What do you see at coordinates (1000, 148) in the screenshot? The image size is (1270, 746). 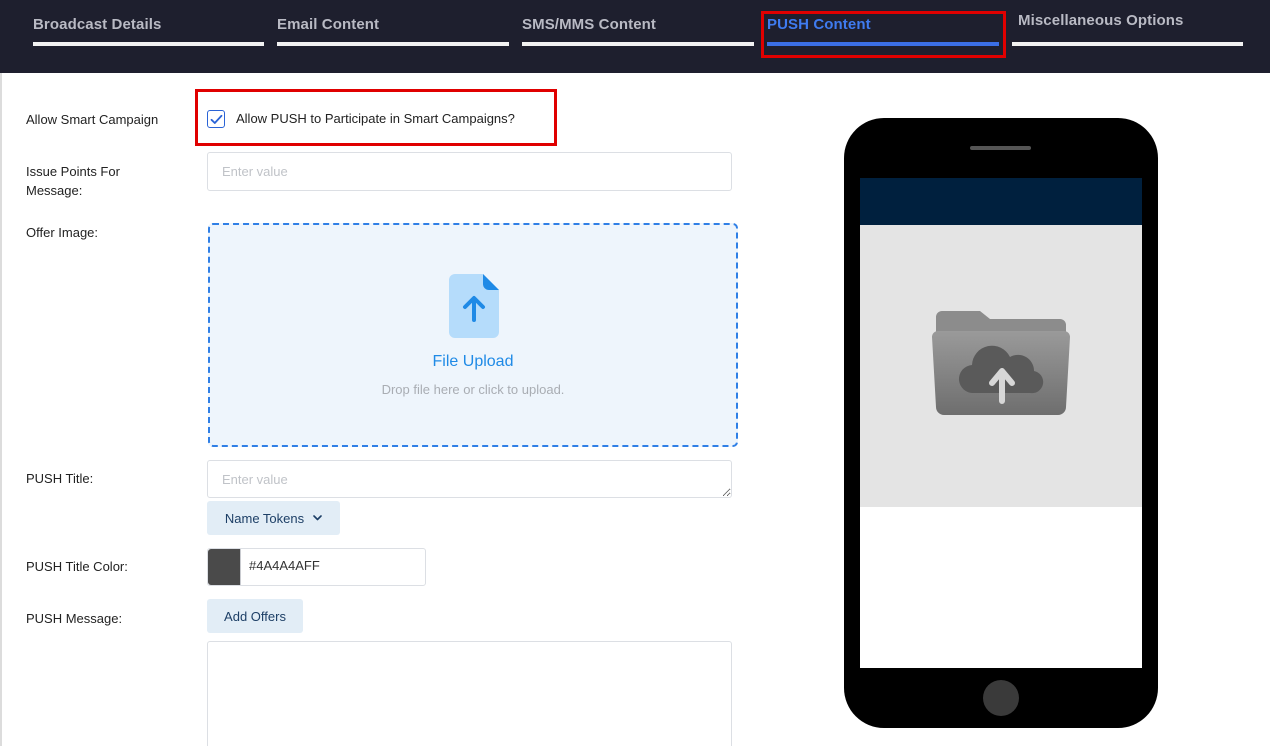 I see `phone-speaker` at bounding box center [1000, 148].